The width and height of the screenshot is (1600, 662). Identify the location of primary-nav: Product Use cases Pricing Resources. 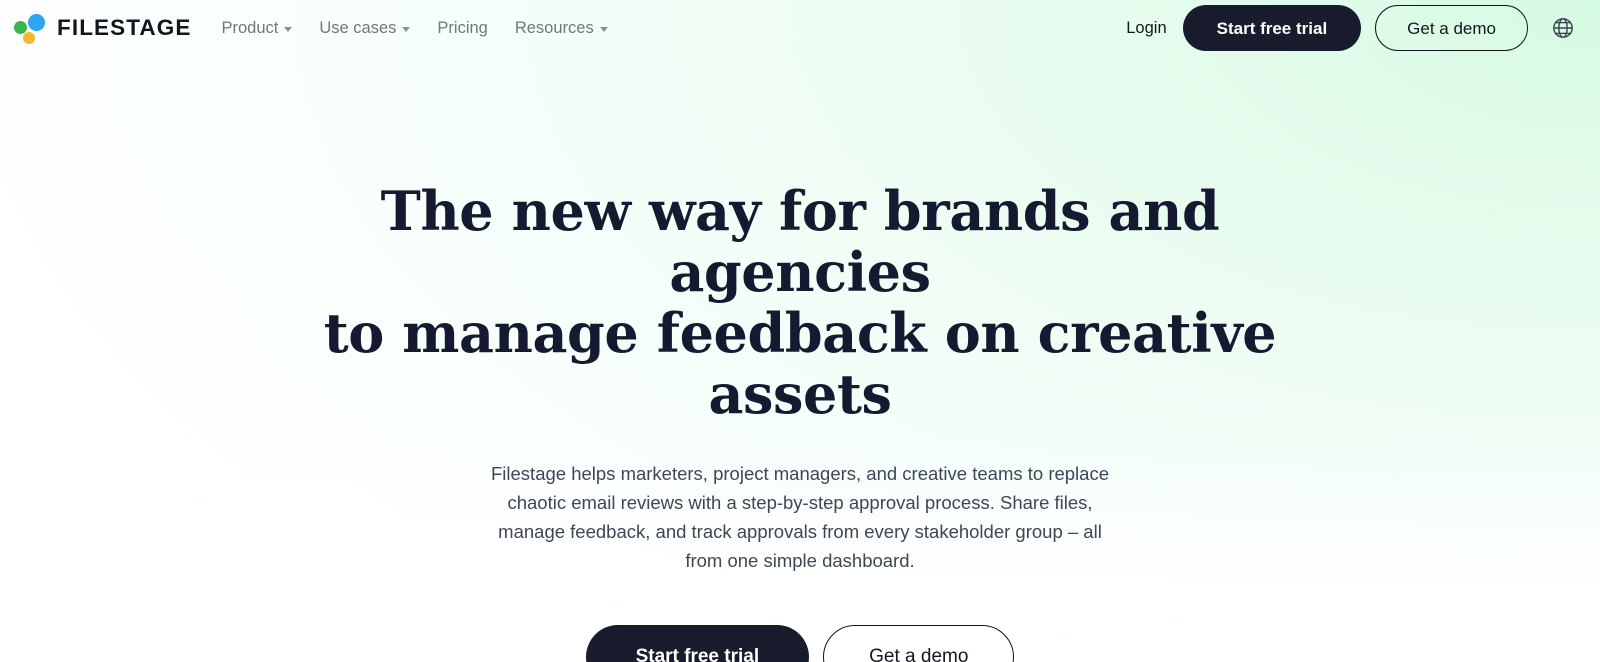
(415, 28).